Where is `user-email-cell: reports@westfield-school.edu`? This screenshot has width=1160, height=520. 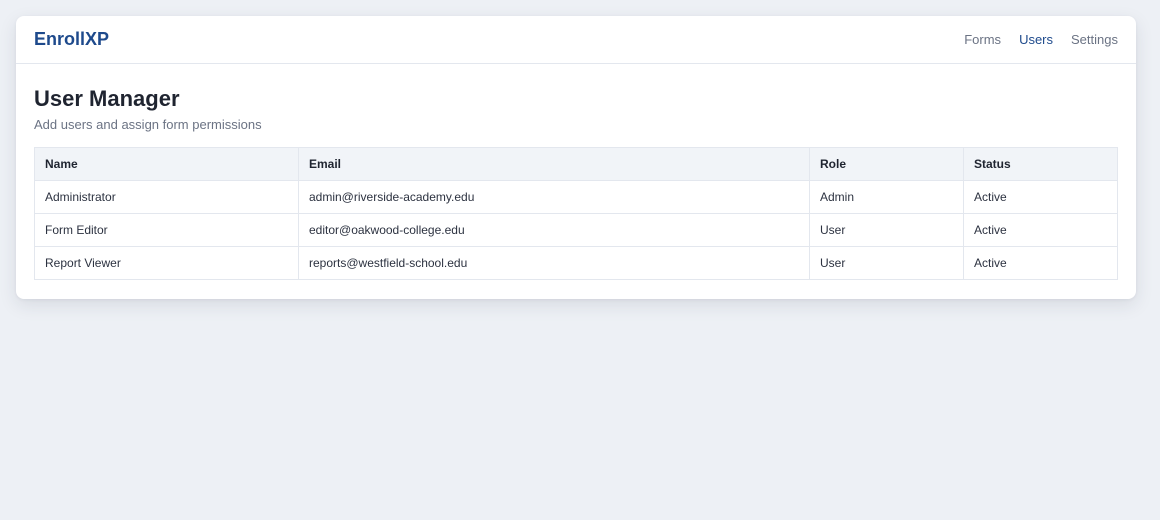 user-email-cell: reports@westfield-school.edu is located at coordinates (554, 263).